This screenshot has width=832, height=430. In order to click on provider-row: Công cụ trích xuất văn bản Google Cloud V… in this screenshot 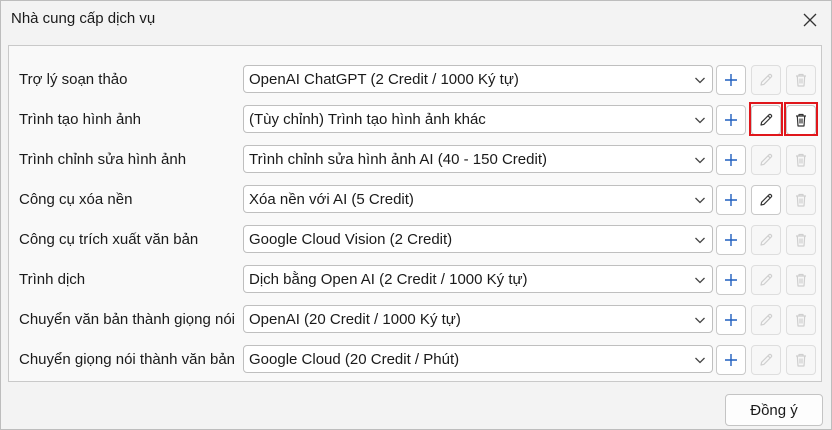, I will do `click(415, 240)`.